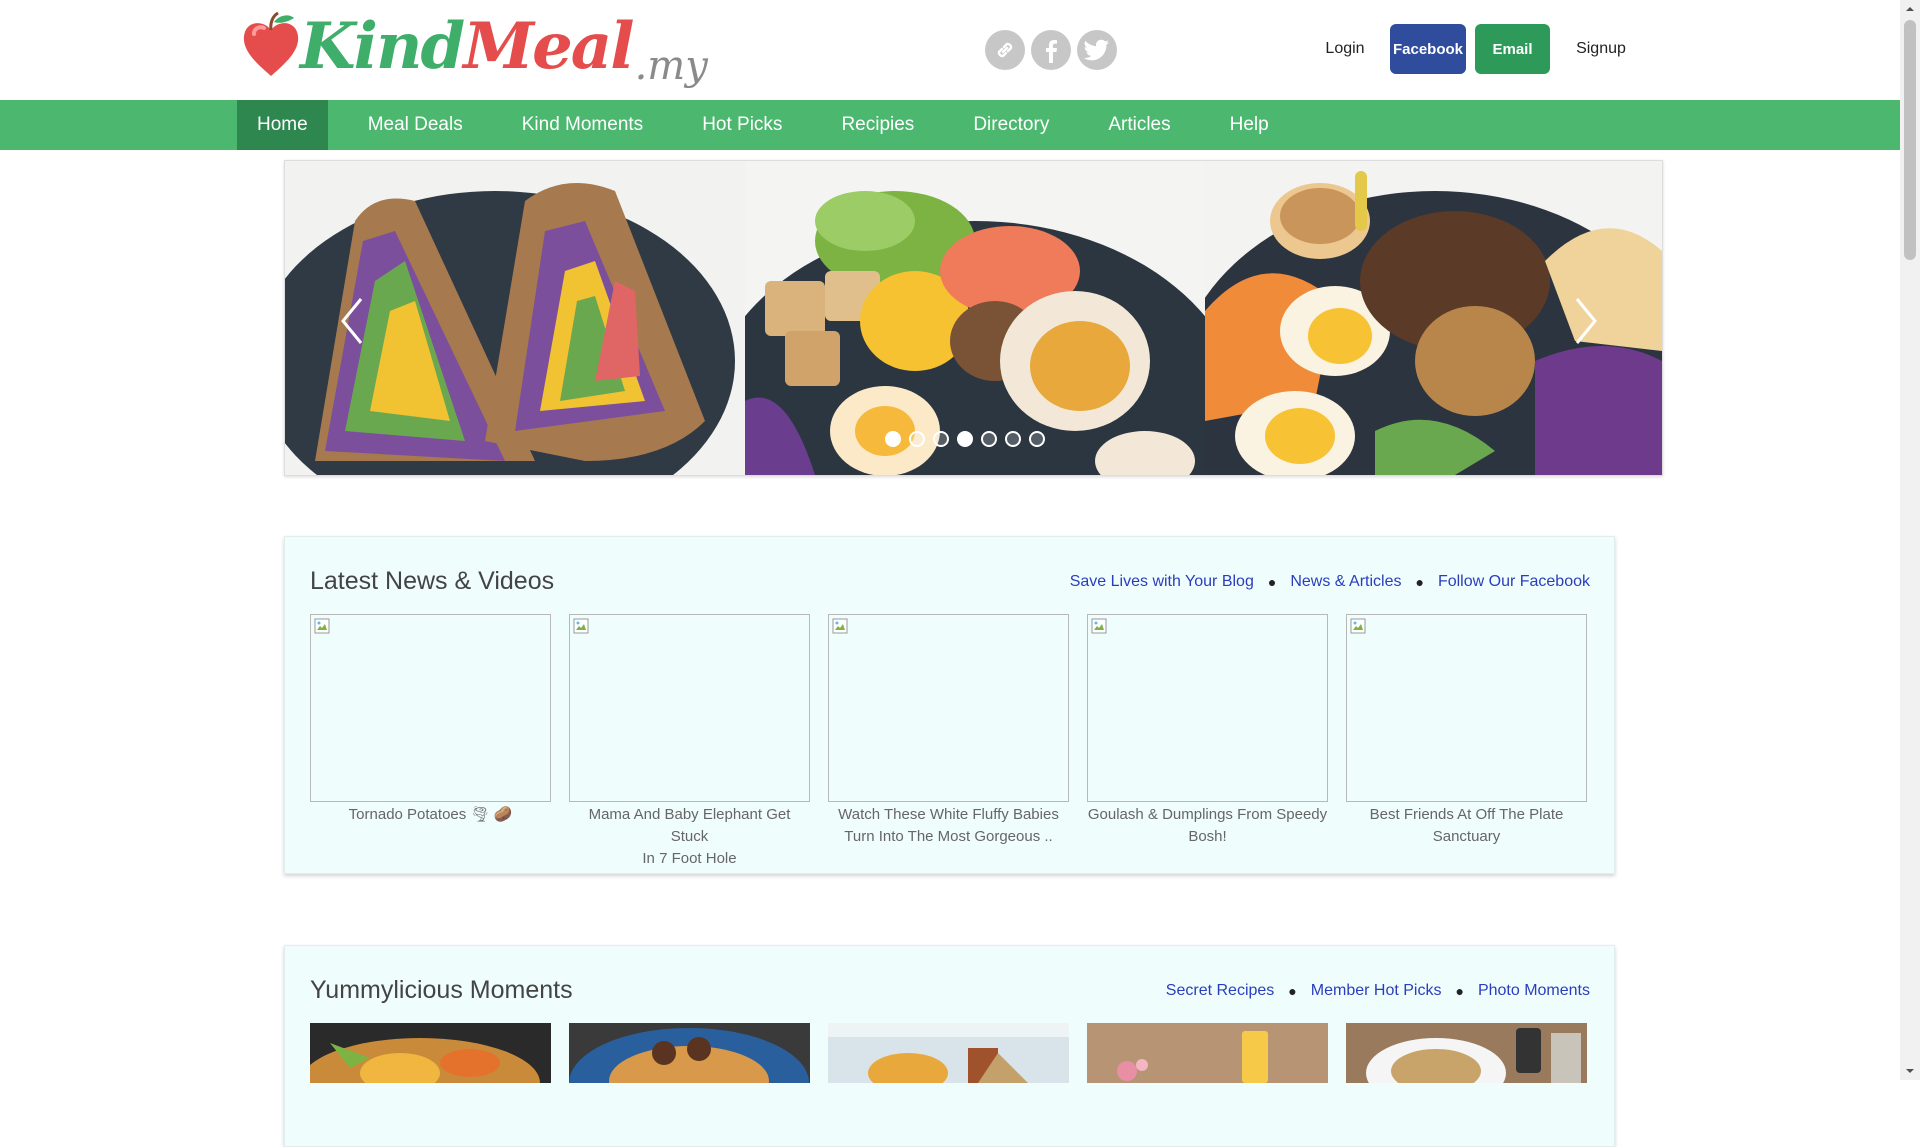 This screenshot has width=1920, height=1147. Describe the element at coordinates (742, 125) in the screenshot. I see `nav-item-hot-picks: Hot Picks` at that location.